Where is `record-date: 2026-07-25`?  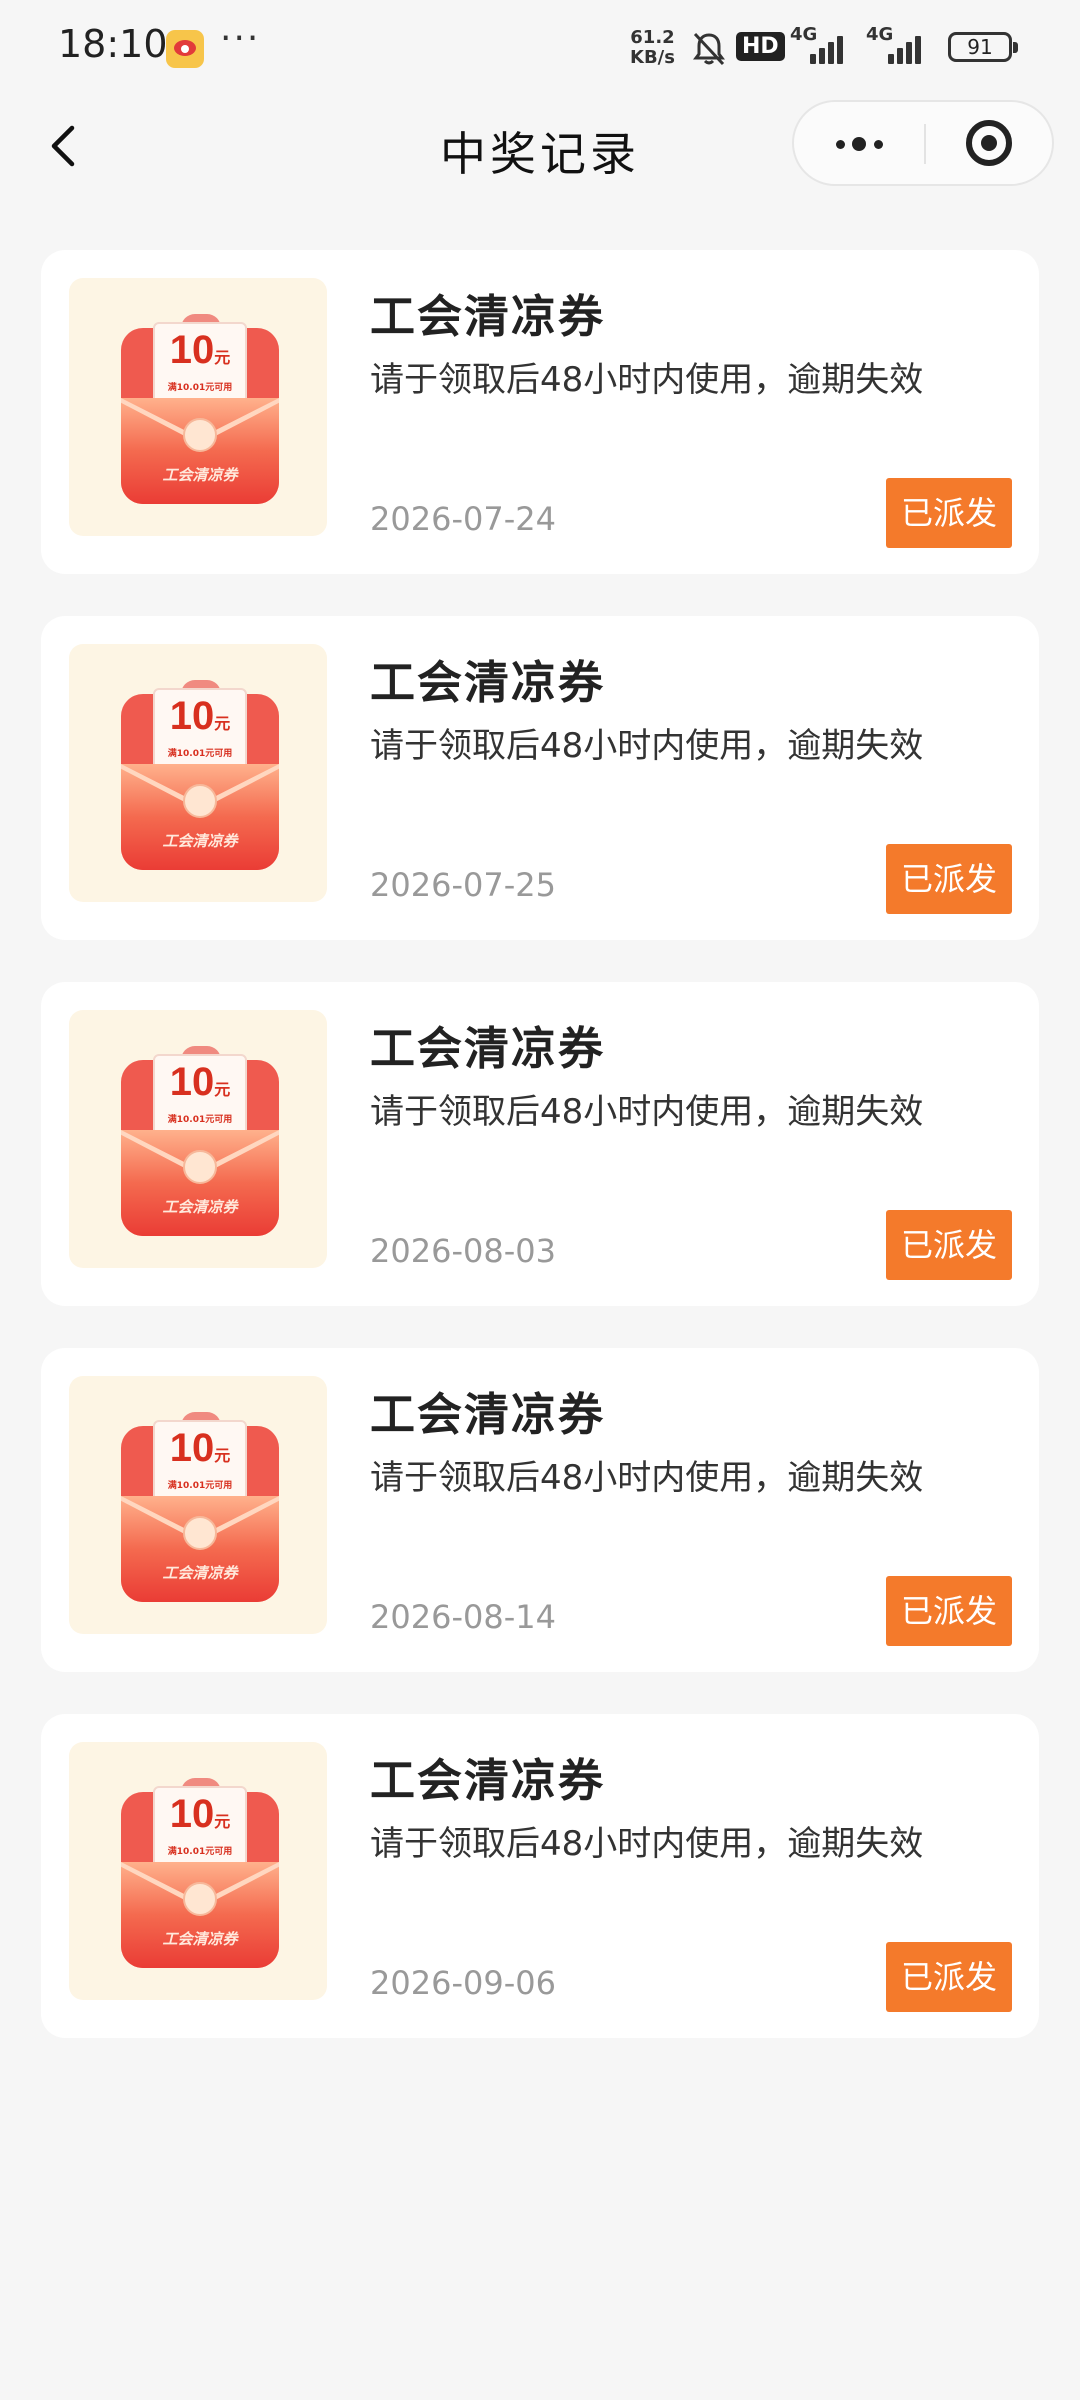 record-date: 2026-07-25 is located at coordinates (463, 885).